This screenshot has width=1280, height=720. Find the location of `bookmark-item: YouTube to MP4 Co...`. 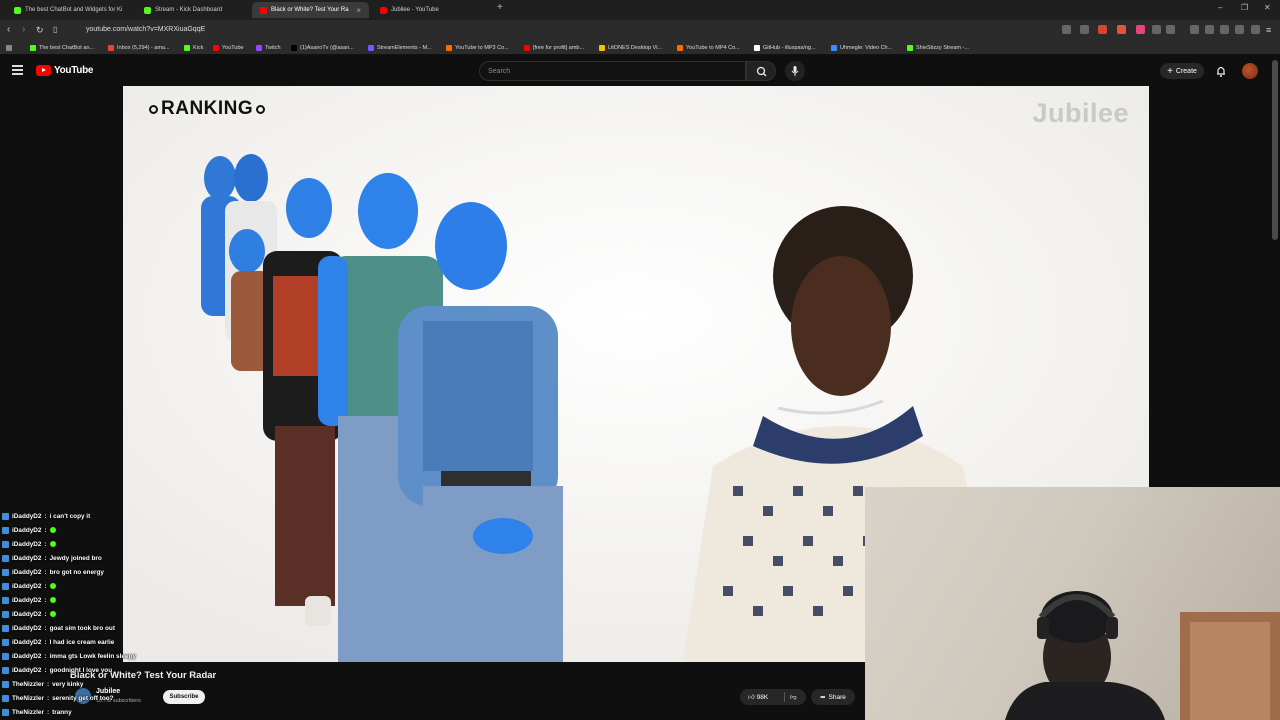

bookmark-item: YouTube to MP4 Co... is located at coordinates (708, 47).